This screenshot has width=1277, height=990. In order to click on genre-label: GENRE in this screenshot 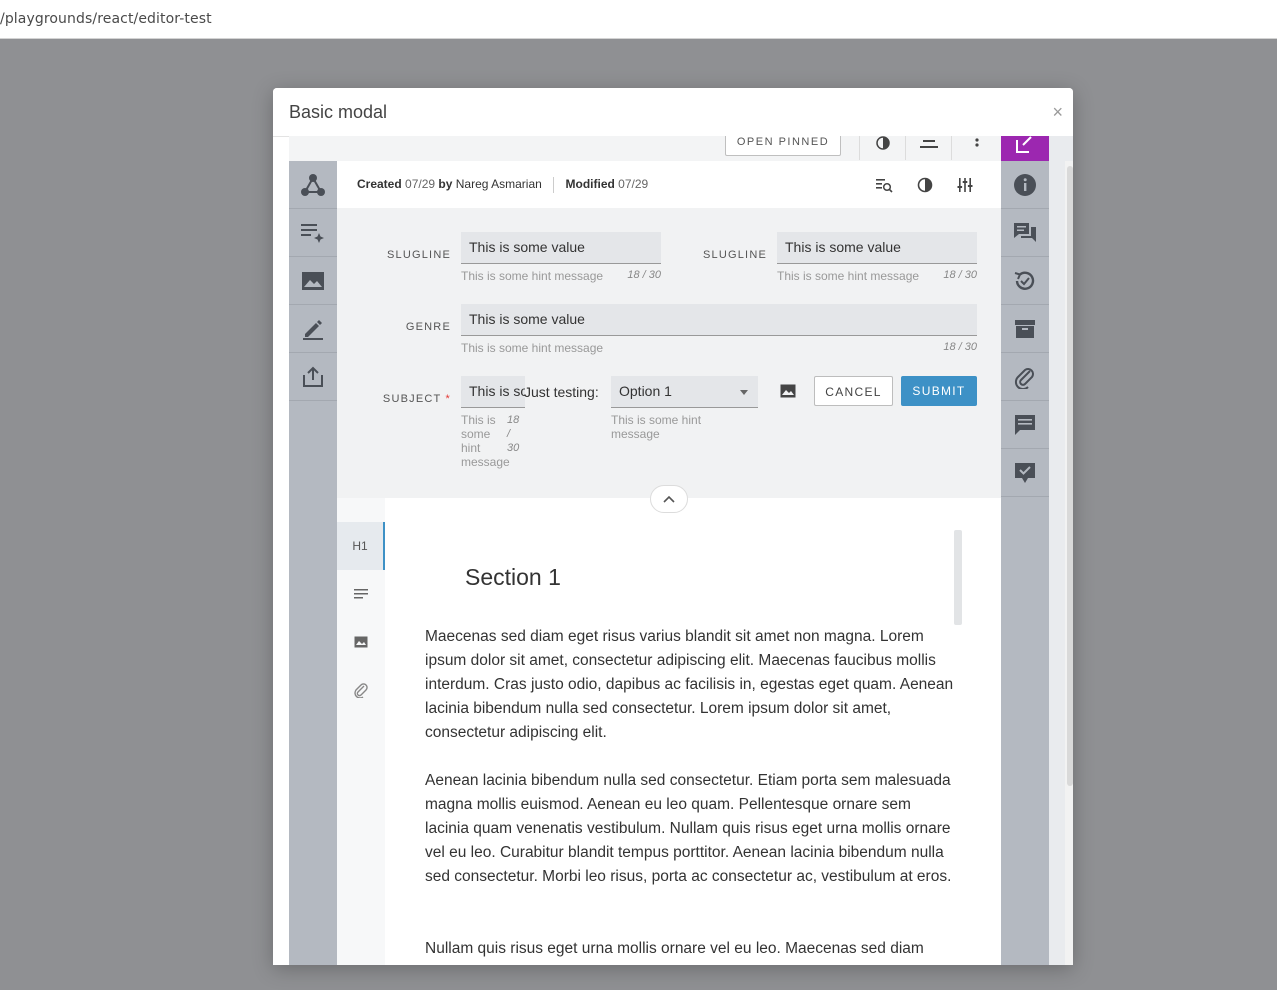, I will do `click(428, 327)`.